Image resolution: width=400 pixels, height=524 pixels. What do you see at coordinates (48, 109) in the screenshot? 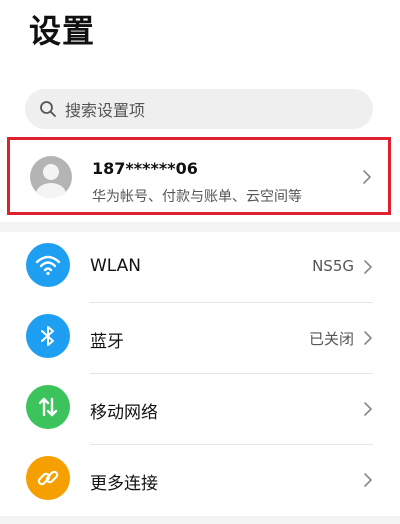
I see `search-icon` at bounding box center [48, 109].